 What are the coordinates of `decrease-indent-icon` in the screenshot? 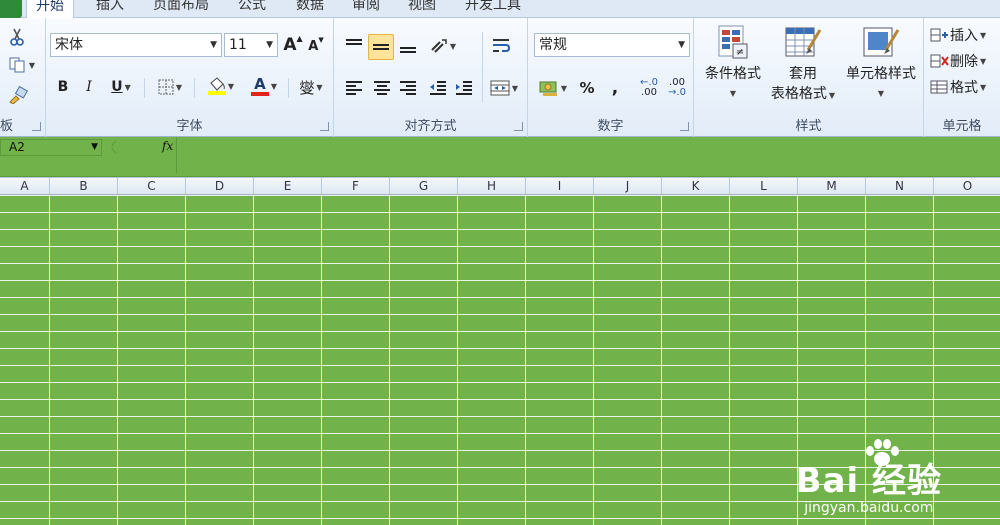 It's located at (438, 88).